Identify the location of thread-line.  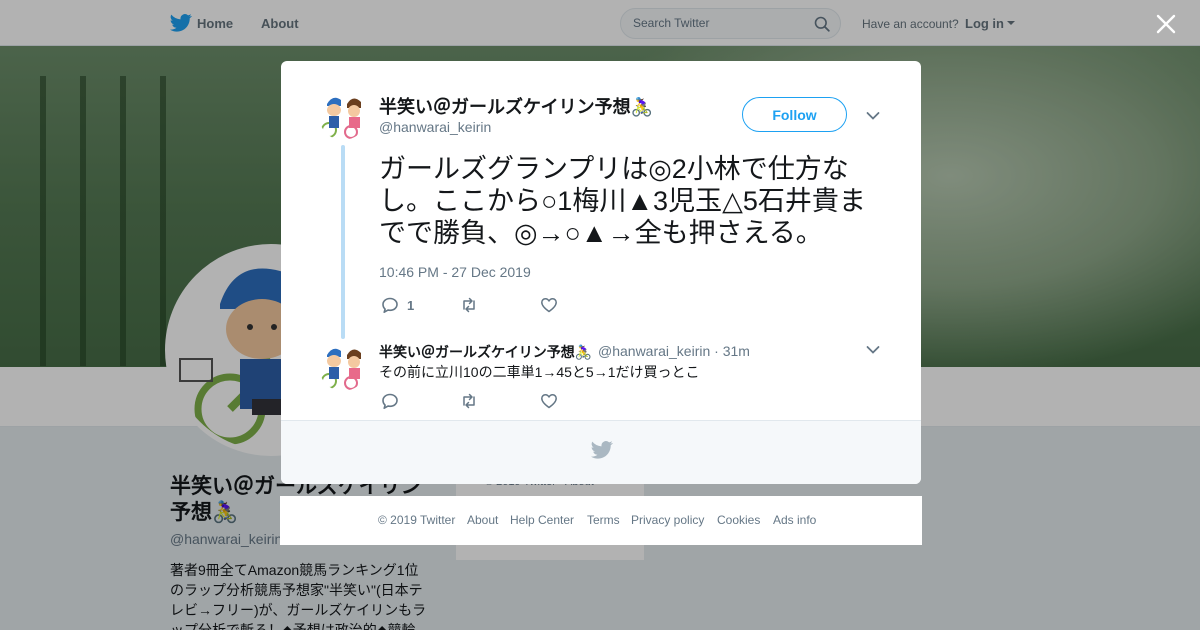
(343, 242).